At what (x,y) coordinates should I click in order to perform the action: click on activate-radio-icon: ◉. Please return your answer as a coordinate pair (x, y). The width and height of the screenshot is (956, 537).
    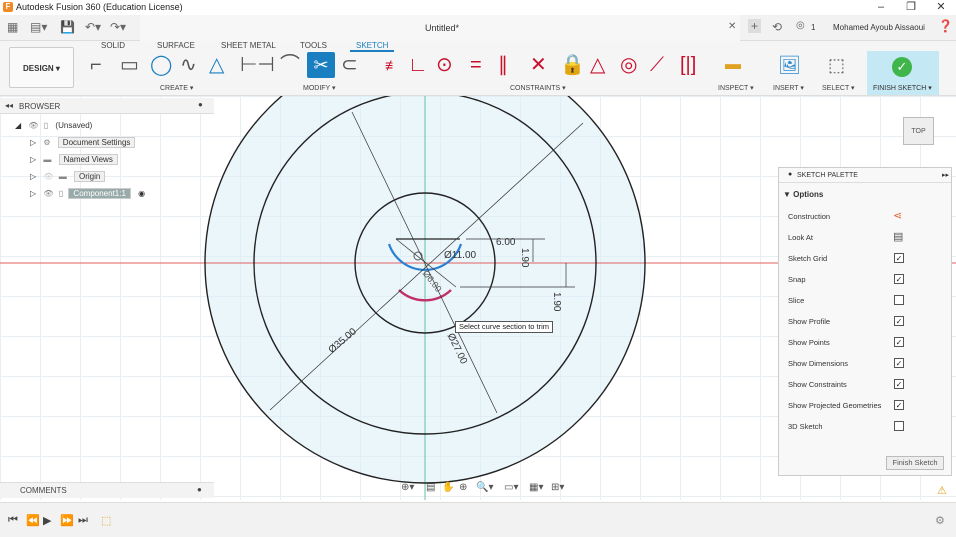
    Looking at the image, I should click on (141, 193).